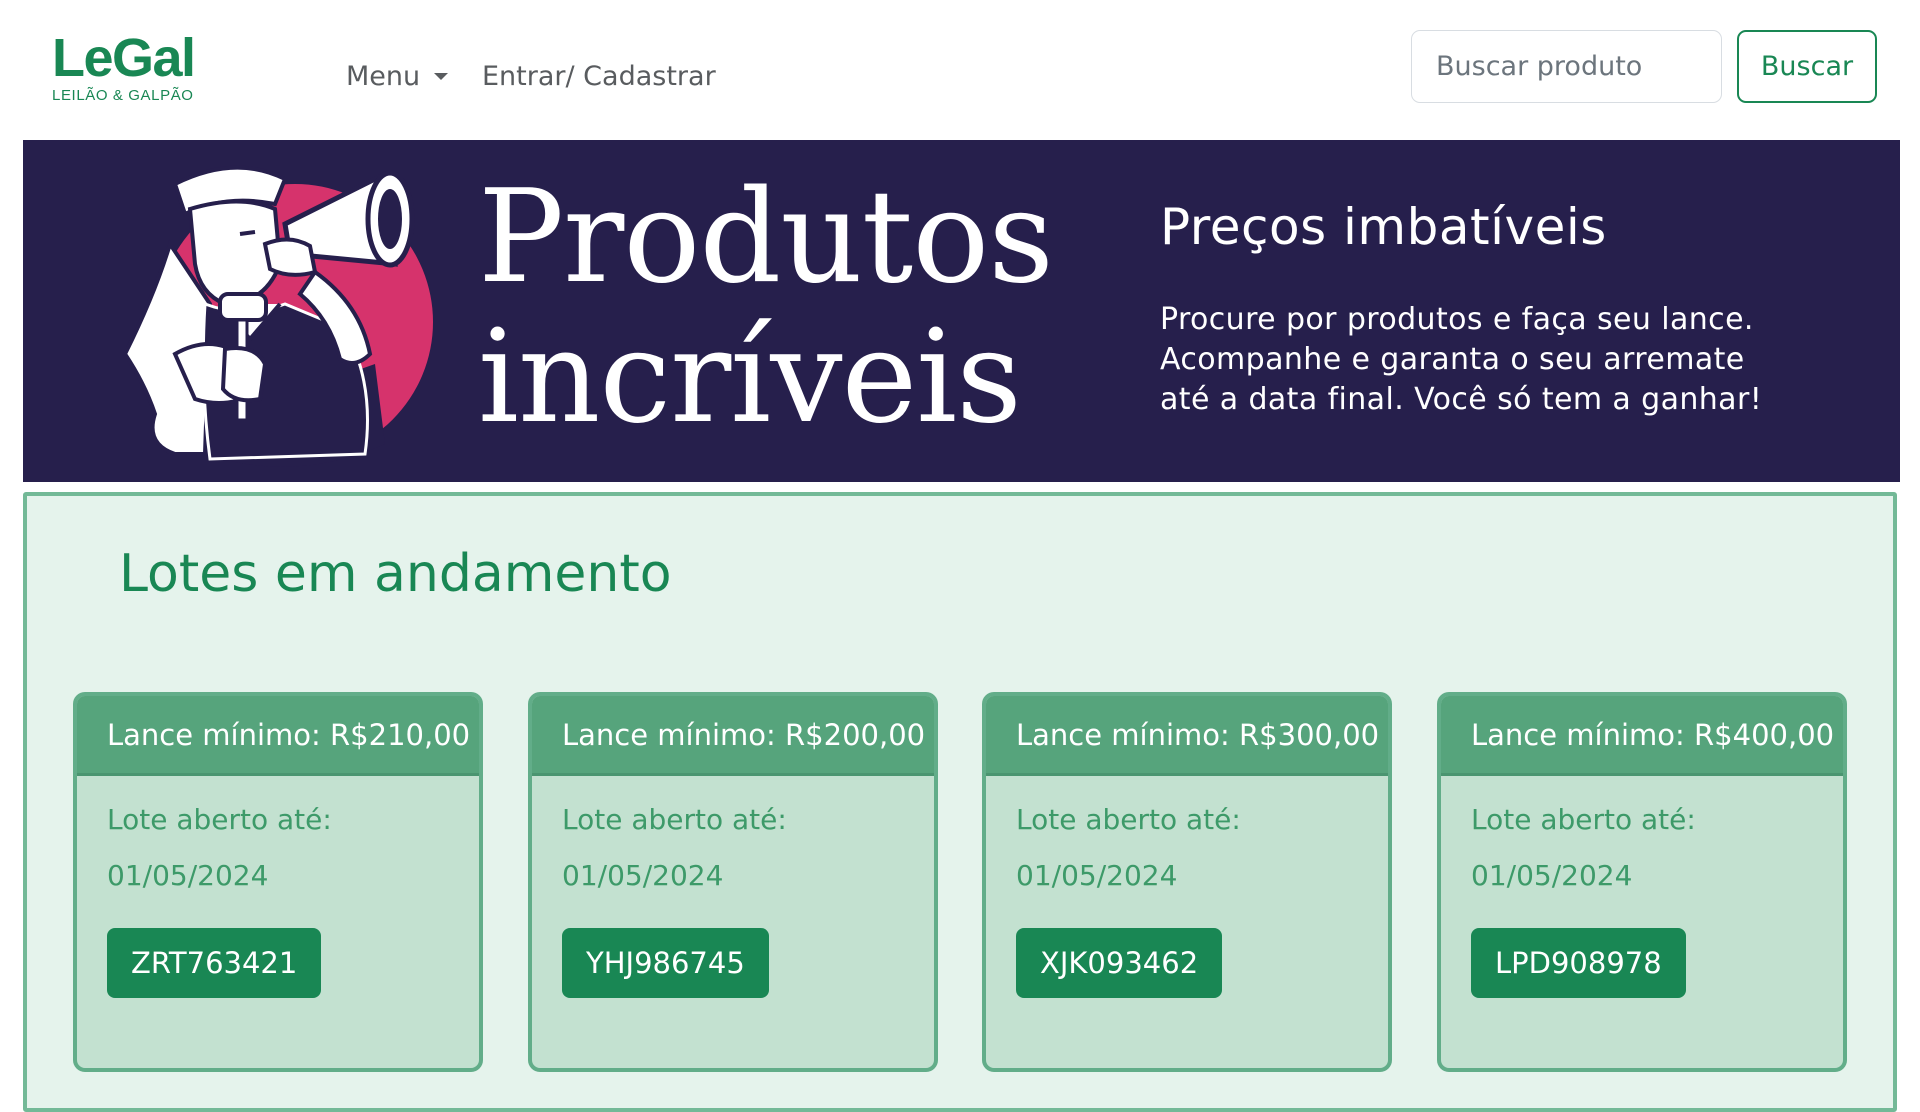 The width and height of the screenshot is (1920, 1112). Describe the element at coordinates (383, 76) in the screenshot. I see `menu-label: Menu` at that location.